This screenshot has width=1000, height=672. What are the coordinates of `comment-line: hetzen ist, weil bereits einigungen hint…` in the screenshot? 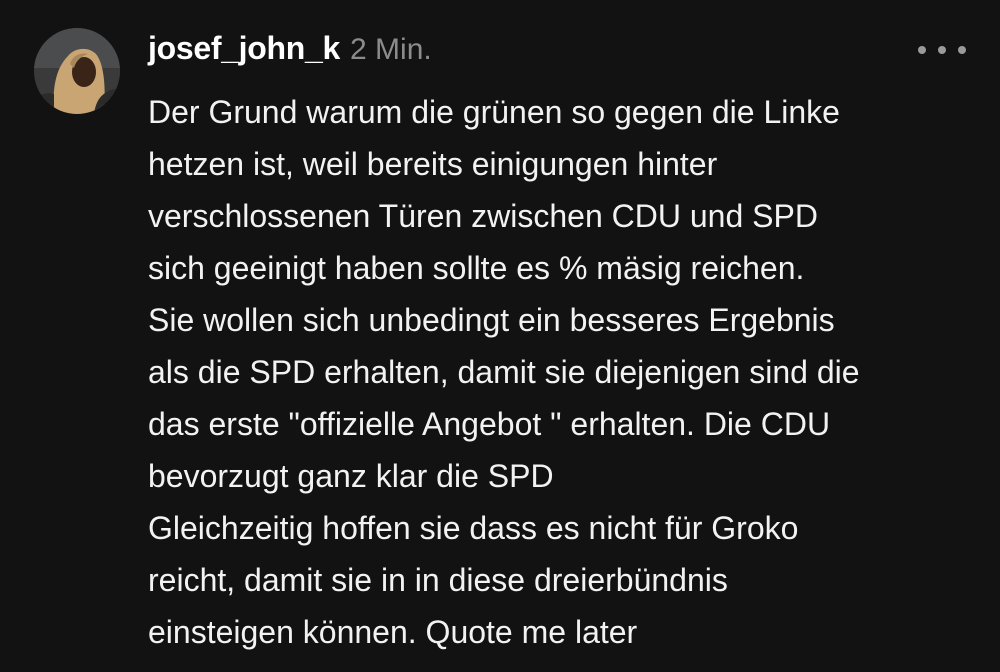 It's located at (433, 164).